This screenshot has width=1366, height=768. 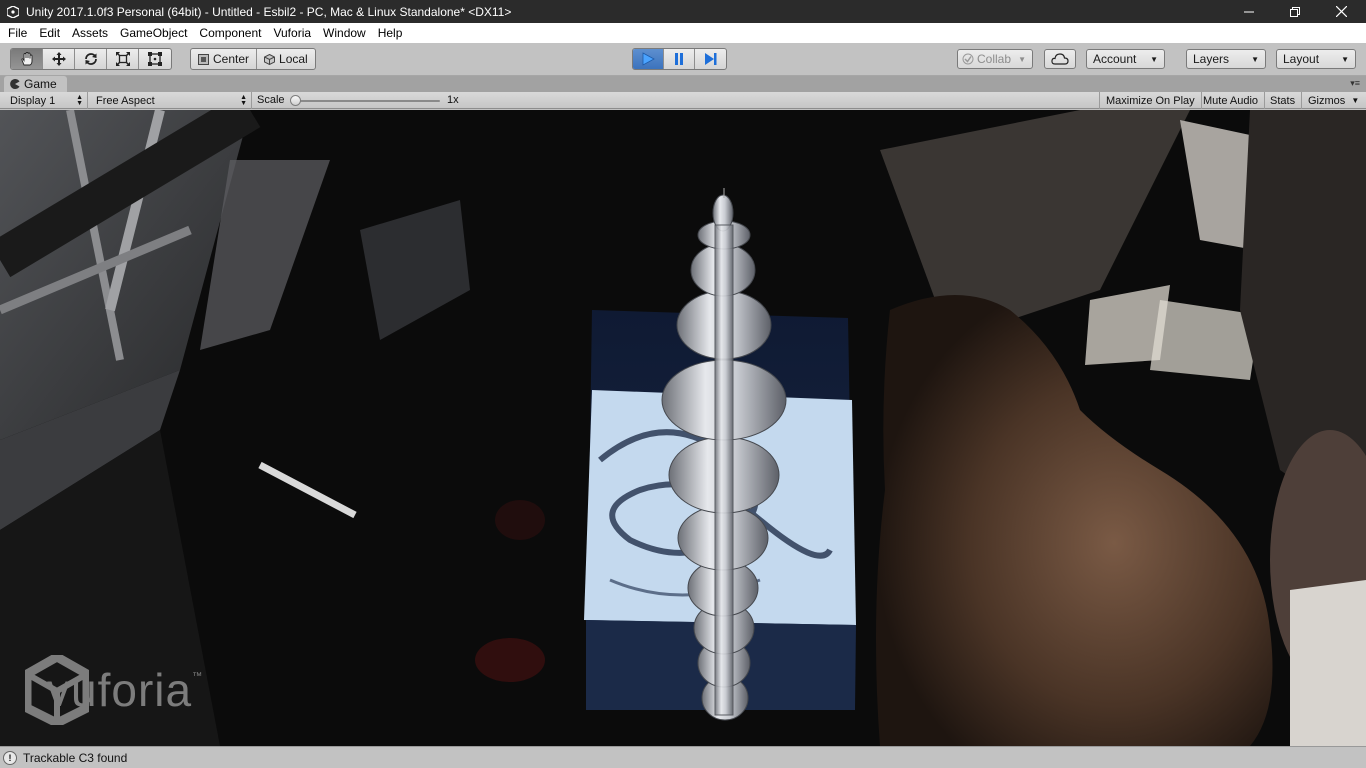 I want to click on tab-menu-icon: ▾≡, so click(x=1355, y=83).